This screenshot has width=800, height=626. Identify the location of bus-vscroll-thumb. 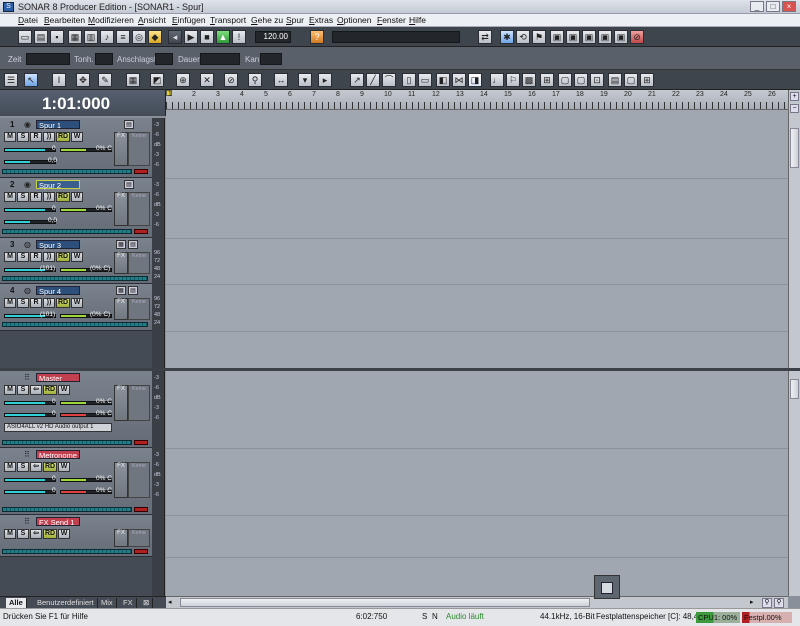
(794, 389).